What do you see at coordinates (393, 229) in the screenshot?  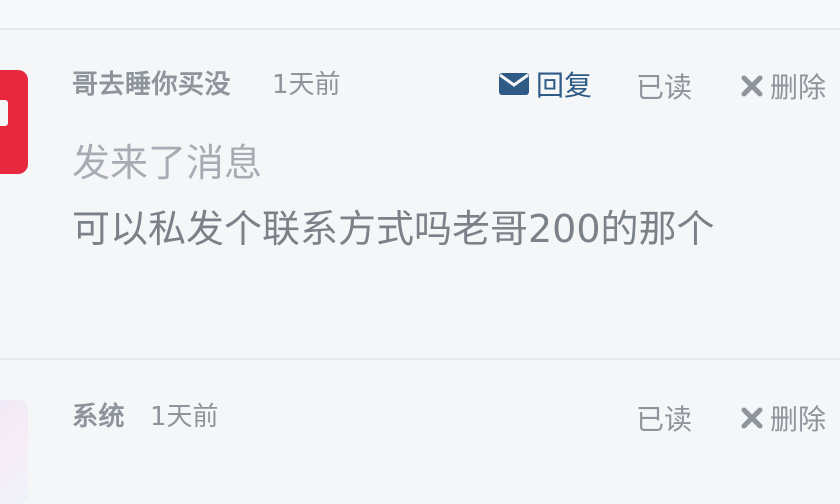 I see `message-body: 可以私发个联系方式吗老哥200的那个` at bounding box center [393, 229].